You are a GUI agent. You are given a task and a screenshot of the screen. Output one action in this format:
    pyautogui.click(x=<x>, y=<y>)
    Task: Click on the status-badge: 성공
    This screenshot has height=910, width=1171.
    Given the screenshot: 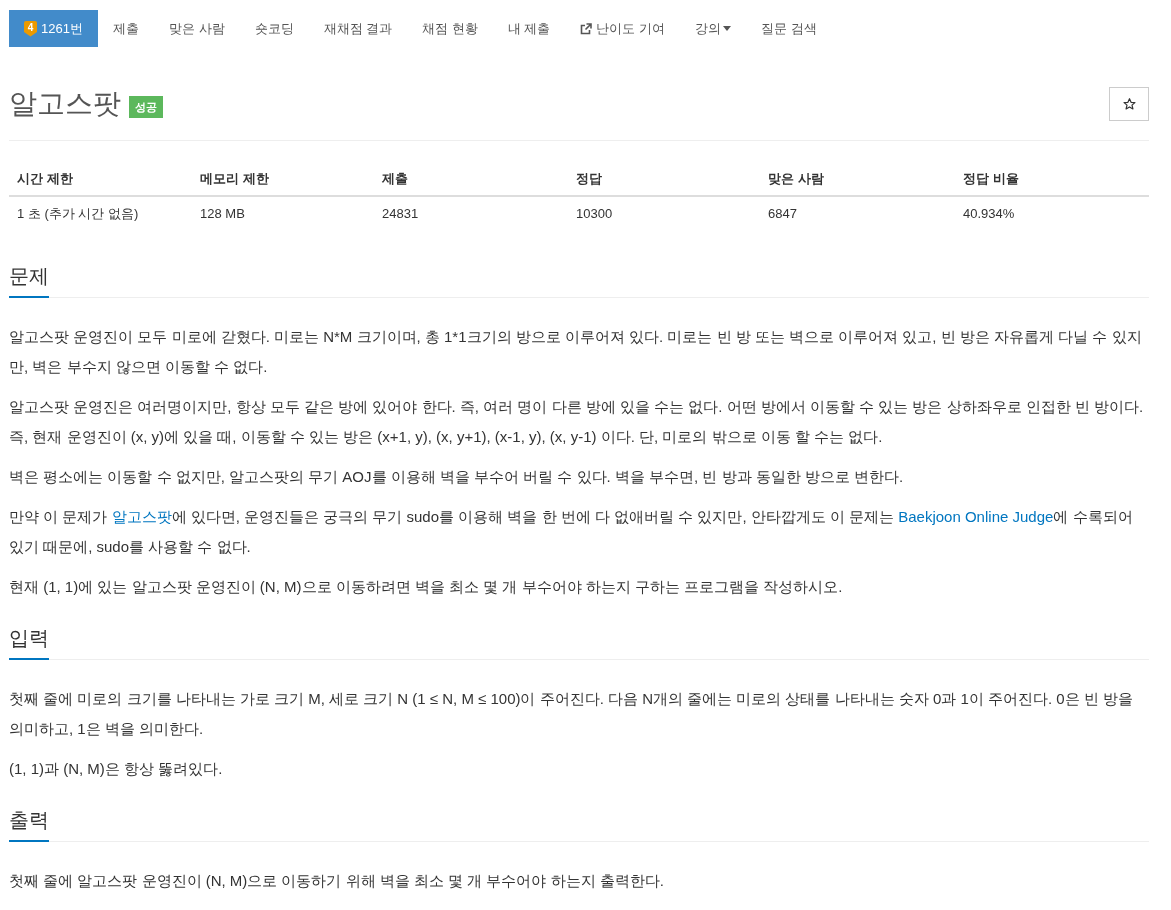 What is the action you would take?
    pyautogui.click(x=146, y=107)
    